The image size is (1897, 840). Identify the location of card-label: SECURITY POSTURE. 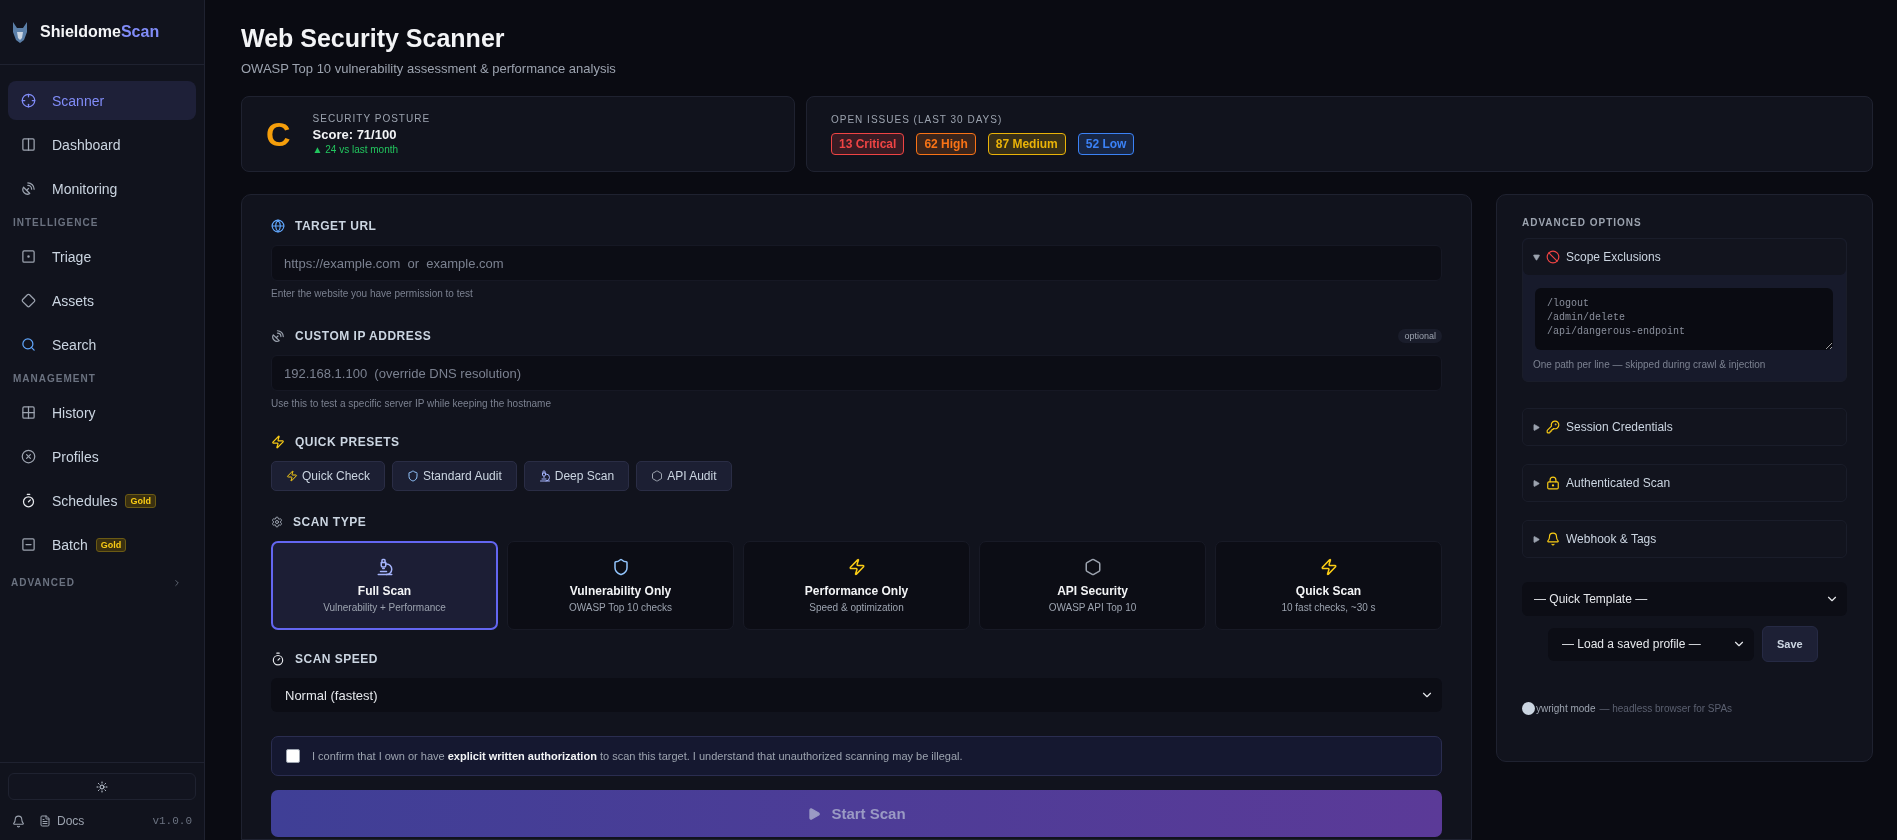
(371, 118).